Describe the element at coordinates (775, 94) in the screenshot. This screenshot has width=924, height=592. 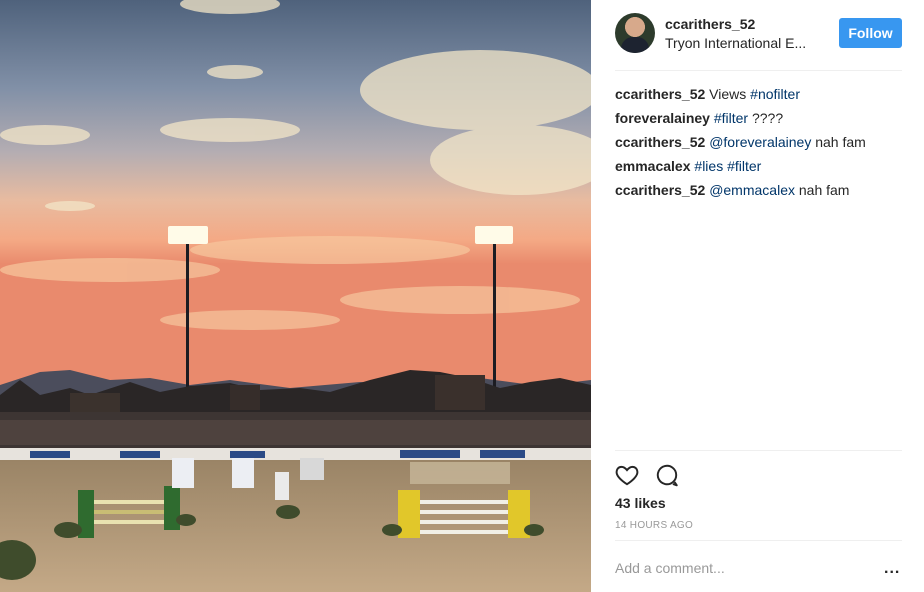
I see `hashtag-link: #nofilter` at that location.